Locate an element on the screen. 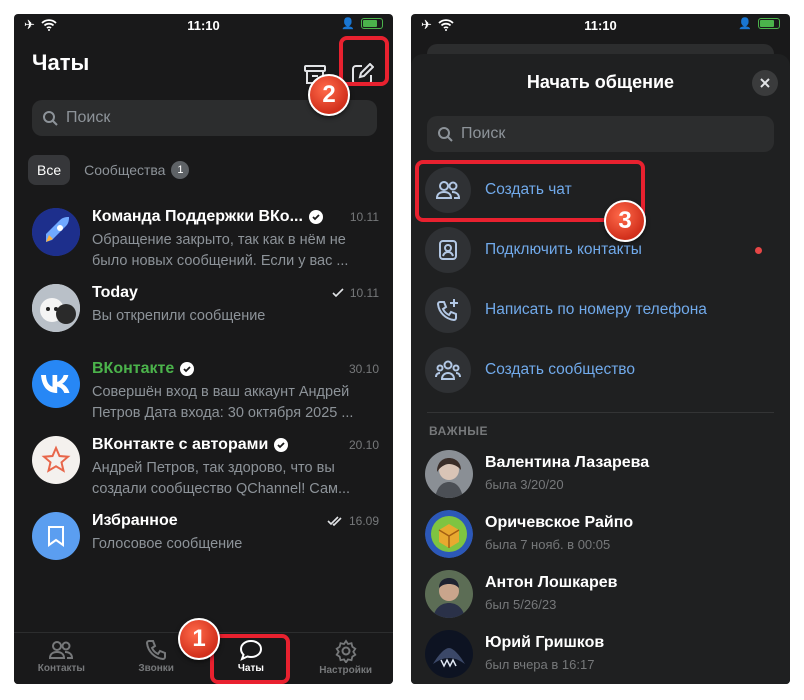  bookmark-icon is located at coordinates (56, 536).